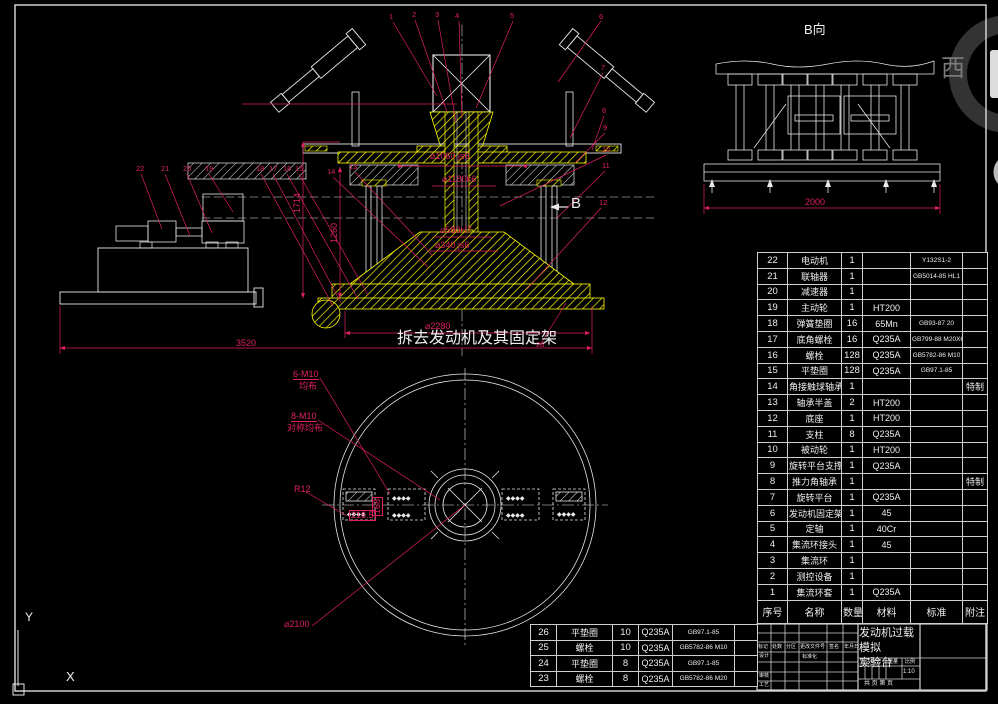  Describe the element at coordinates (465, 506) in the screenshot. I see `plan-view: ◆◆◆◆ ◆◆◆◆ ◆◆◆◆ ◆◆◆◆ ◆◆◆◆ ◆◆◆◆` at that location.